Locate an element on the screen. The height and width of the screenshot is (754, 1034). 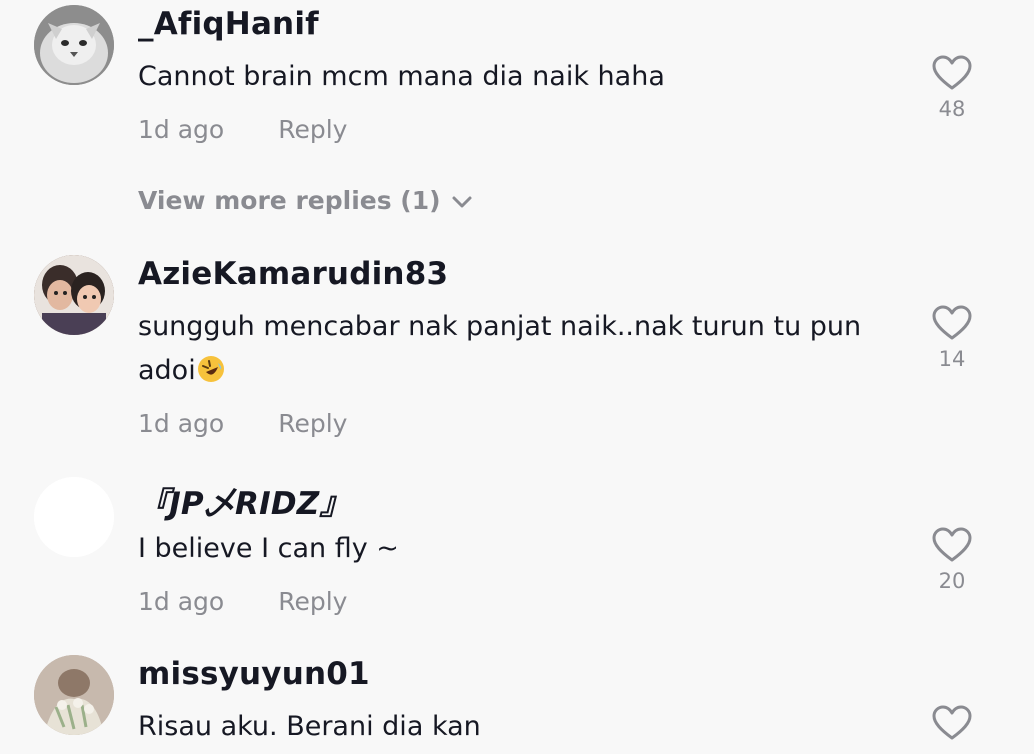
comment-username: 『JP乄RIDZ』 is located at coordinates (244, 500).